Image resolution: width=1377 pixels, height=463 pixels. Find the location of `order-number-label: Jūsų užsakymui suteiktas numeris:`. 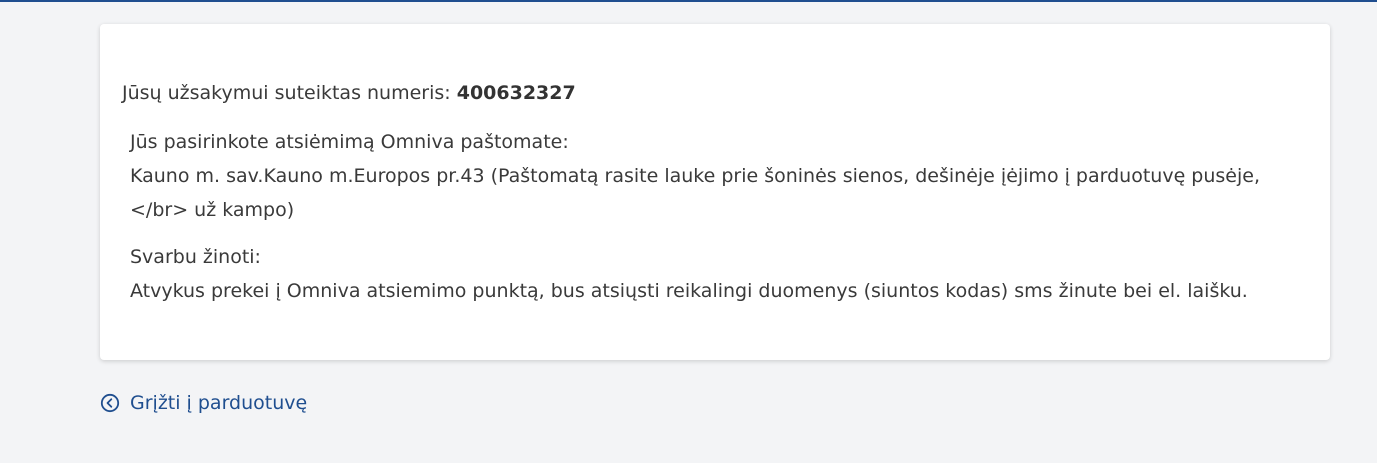

order-number-label: Jūsų užsakymui suteiktas numeris: is located at coordinates (289, 93).